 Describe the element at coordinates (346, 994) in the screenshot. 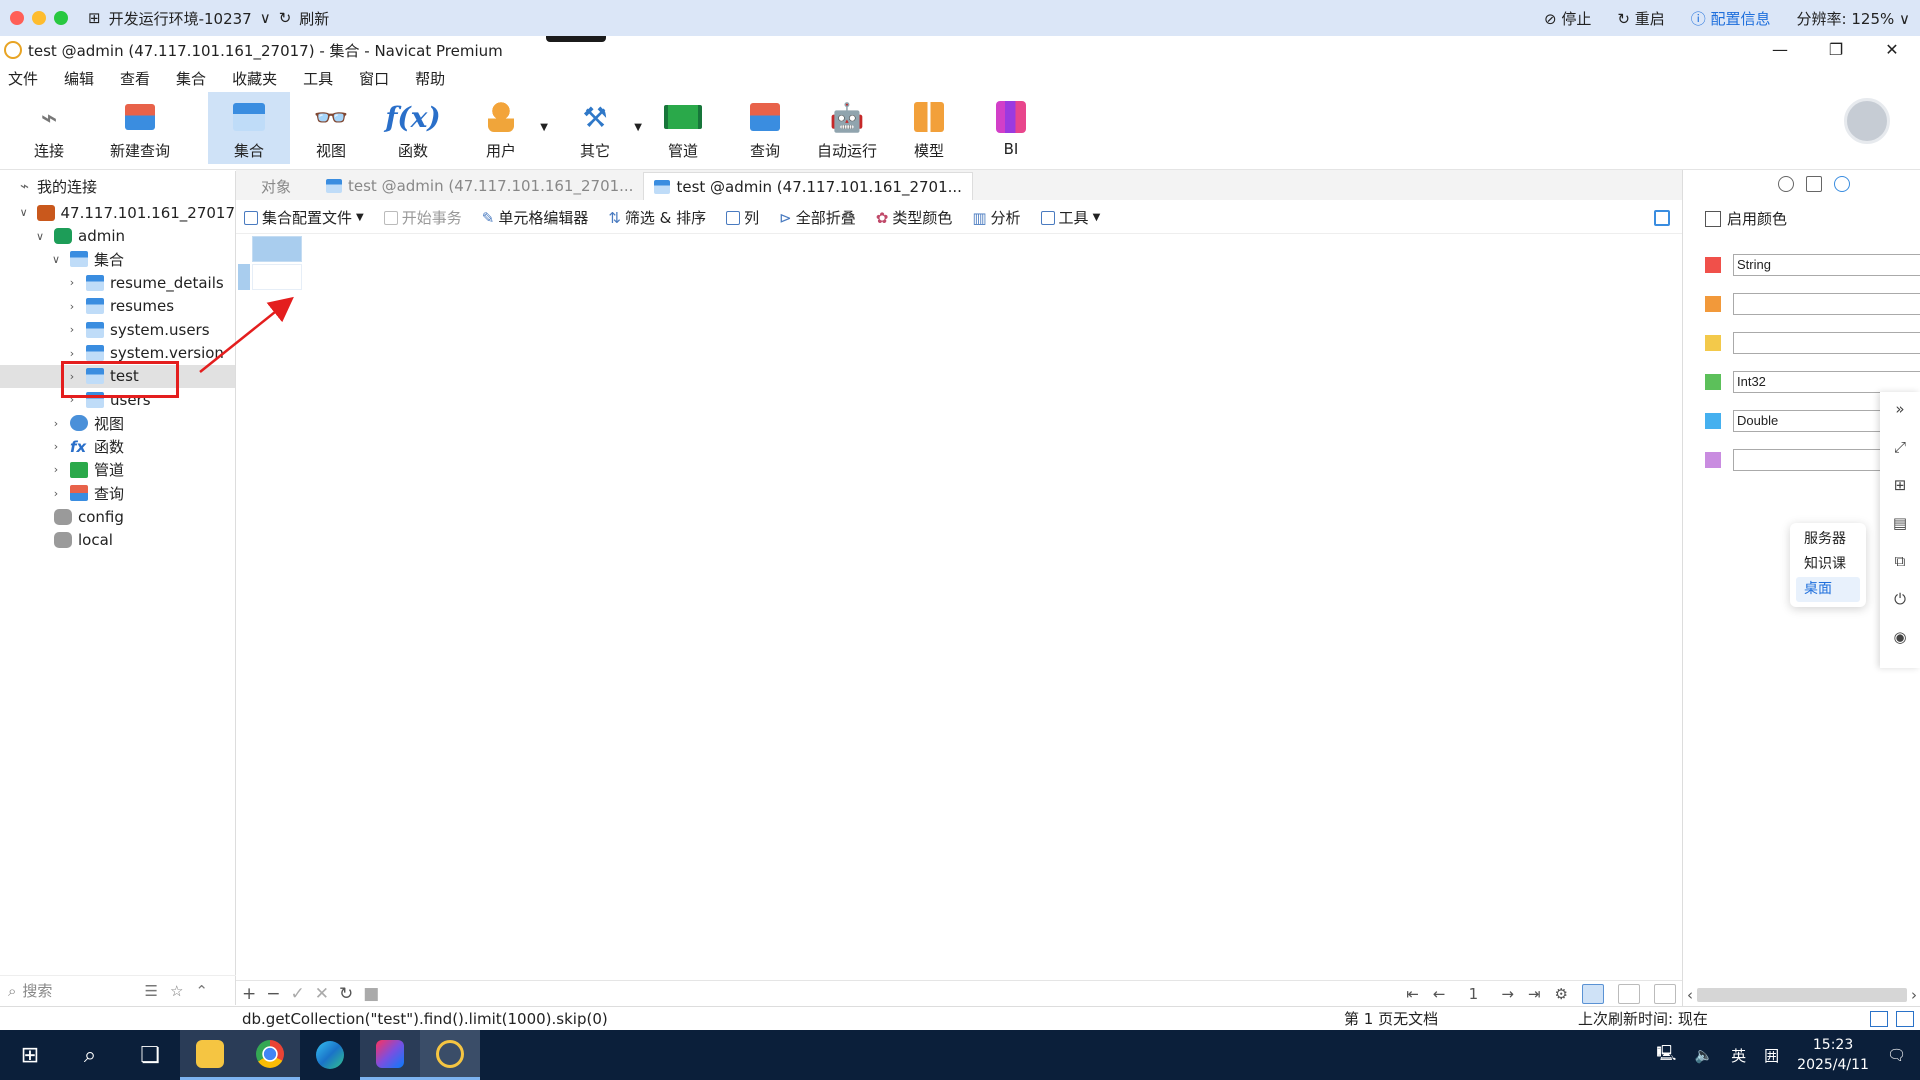

I see `refresh-icon: ↻` at that location.